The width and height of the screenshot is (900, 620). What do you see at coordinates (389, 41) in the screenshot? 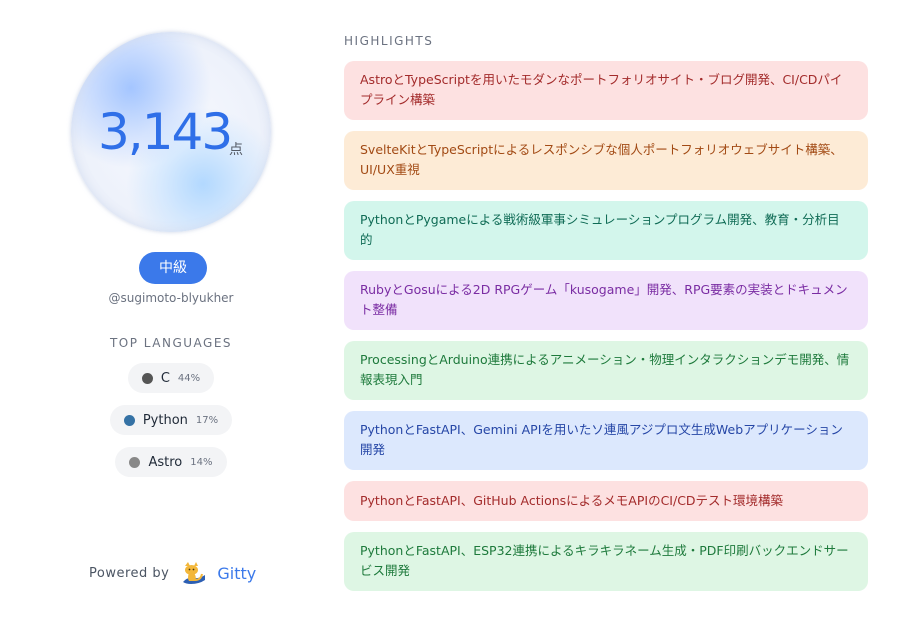
I see `highlights-title: HIGHLIGHTS` at bounding box center [389, 41].